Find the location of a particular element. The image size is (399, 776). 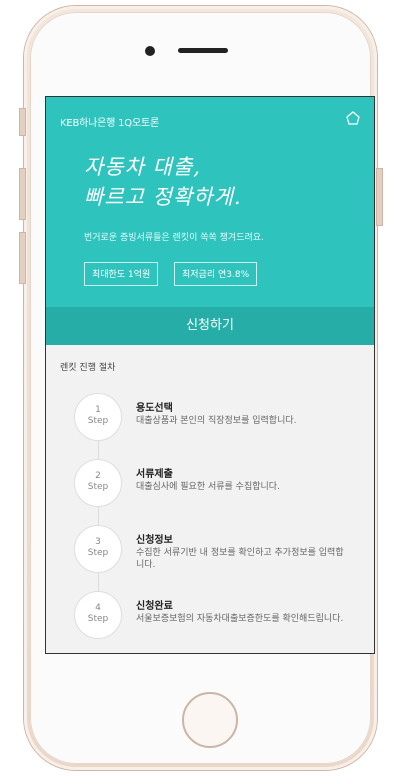

step-item: 1 Step 용도선택 대출상품과 본인의 직장정보를 입력합니다. is located at coordinates (224, 423).